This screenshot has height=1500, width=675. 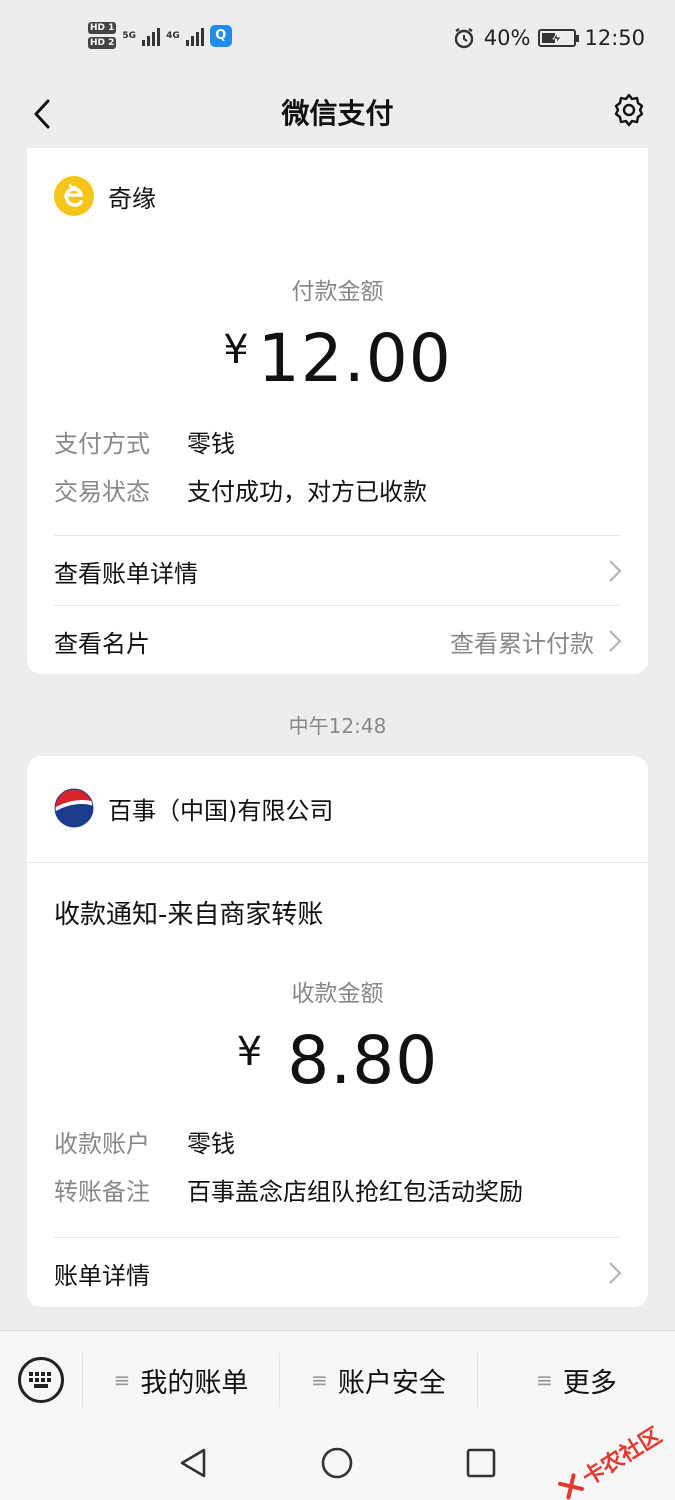 I want to click on merchant-header: 百事（中国)有限公司, so click(x=193, y=808).